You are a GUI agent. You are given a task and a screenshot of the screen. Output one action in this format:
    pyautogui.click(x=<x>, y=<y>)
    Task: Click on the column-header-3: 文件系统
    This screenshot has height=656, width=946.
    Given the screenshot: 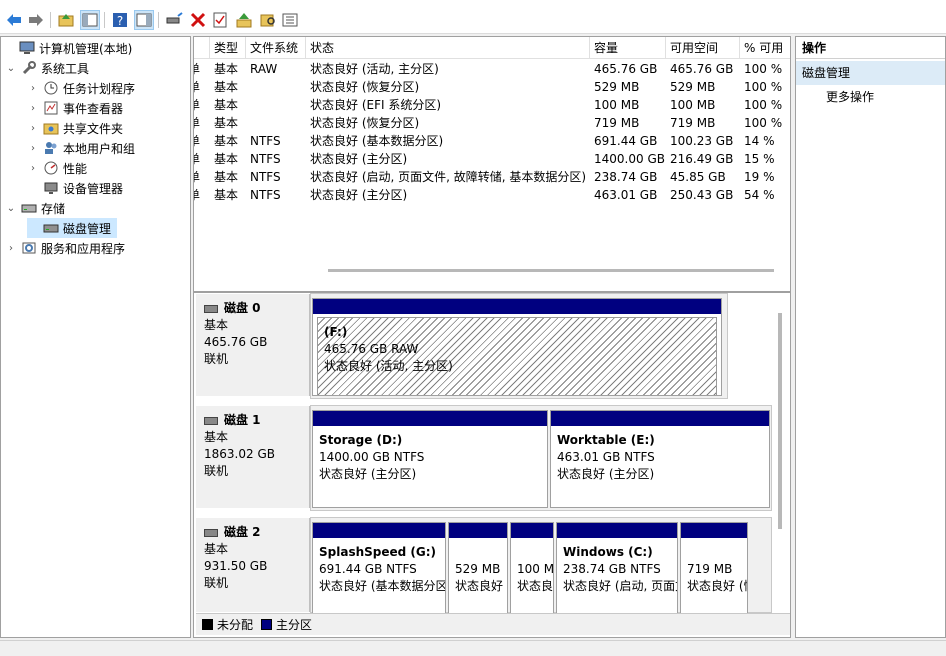 What is the action you would take?
    pyautogui.click(x=276, y=48)
    